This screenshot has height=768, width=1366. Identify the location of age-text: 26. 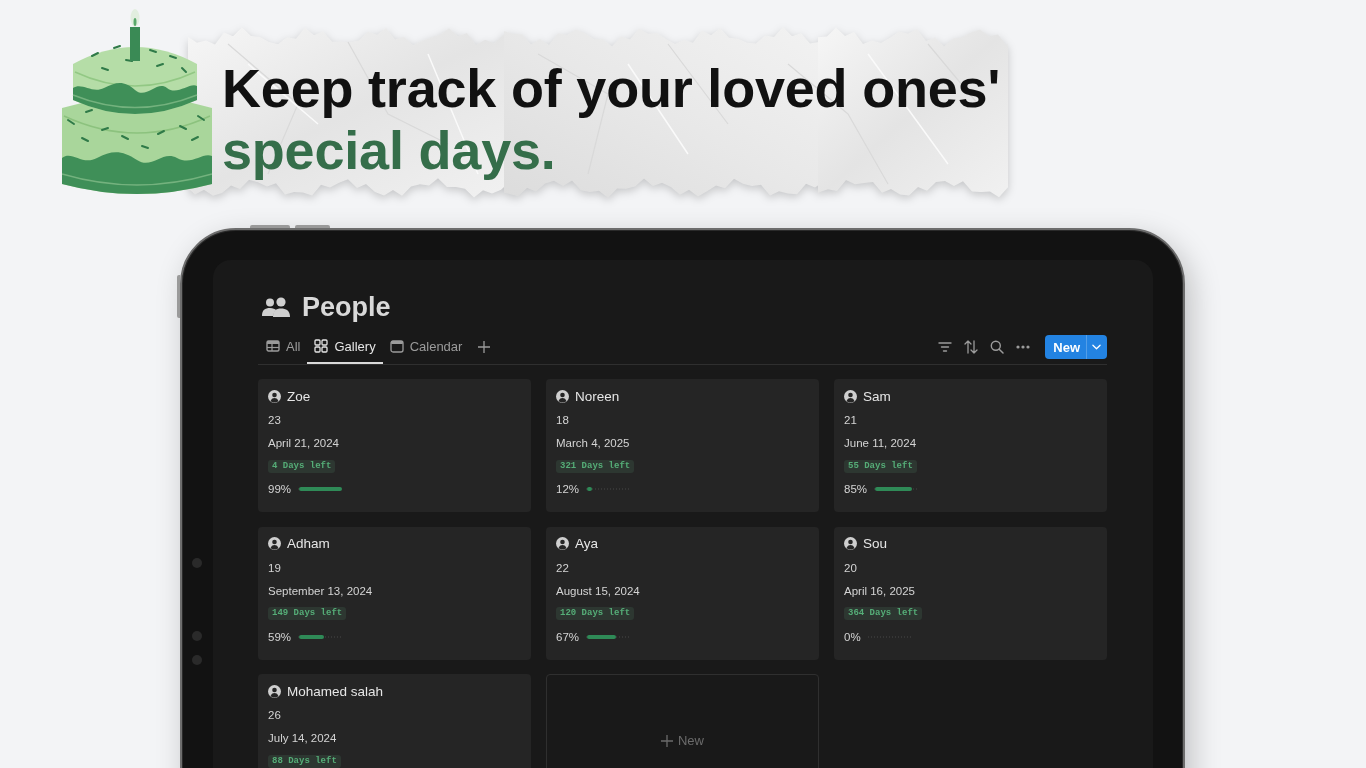
(274, 715).